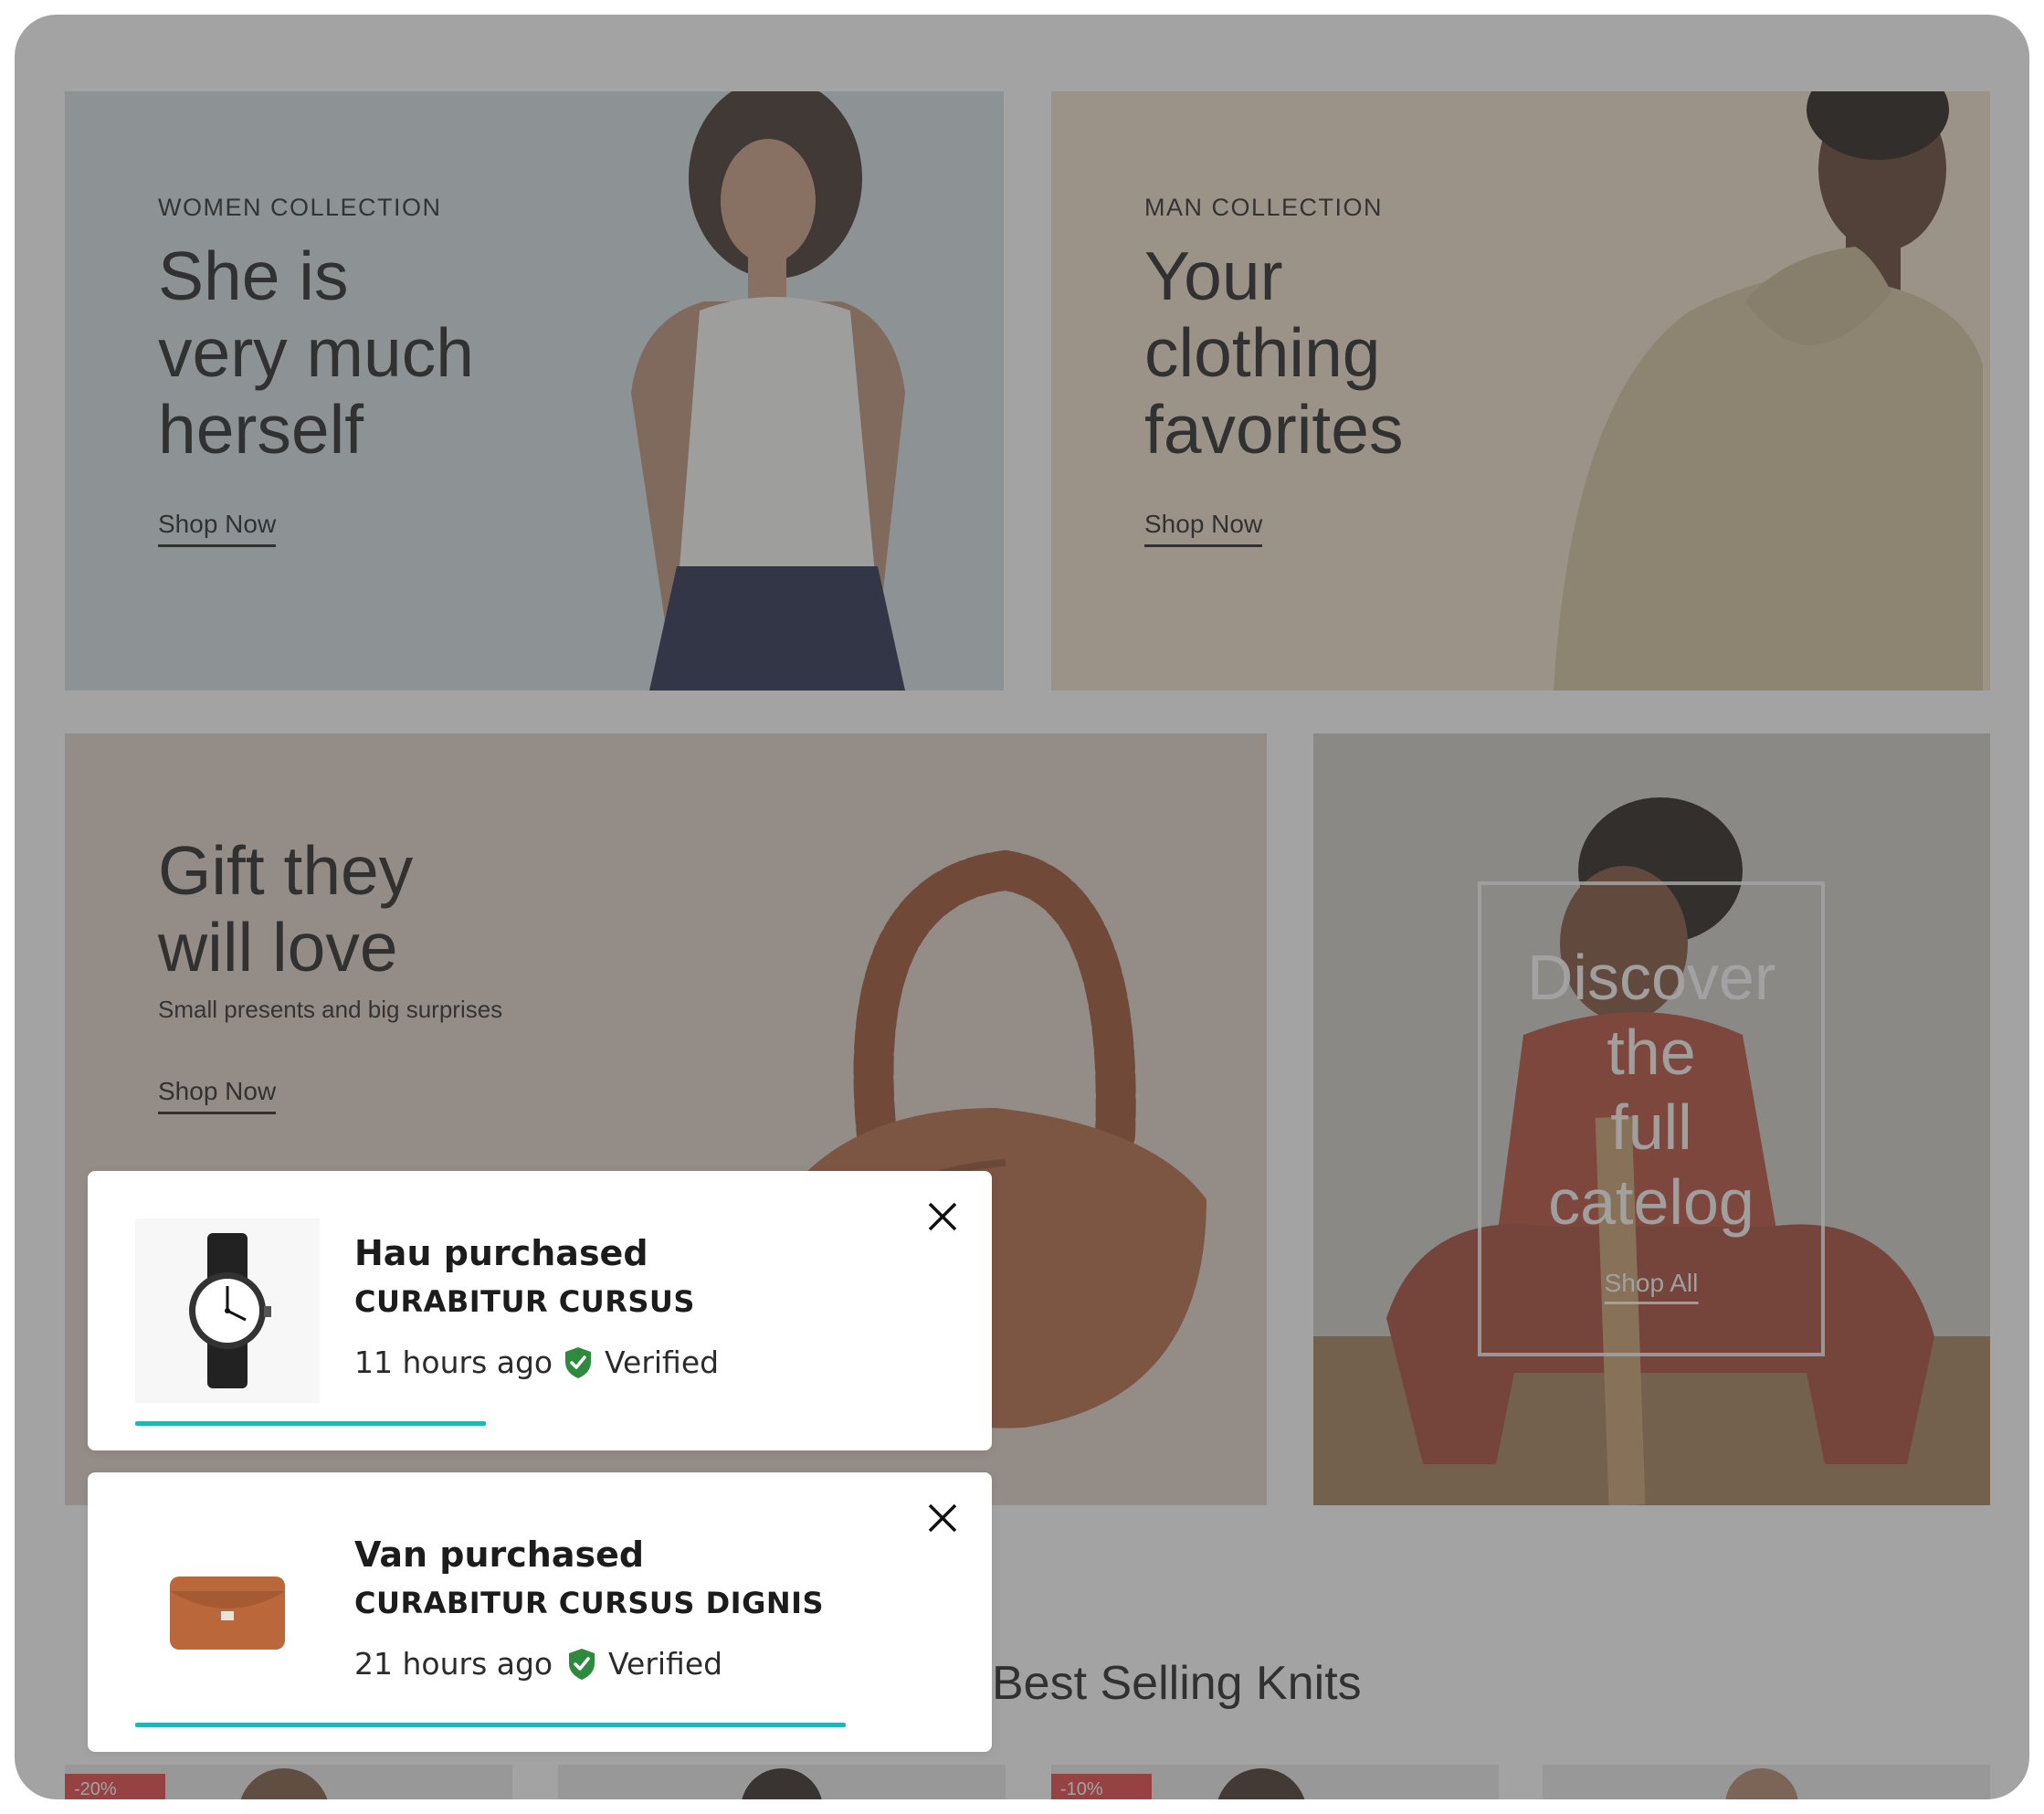  Describe the element at coordinates (453, 1362) in the screenshot. I see `time-ago: 11 hours ago` at that location.